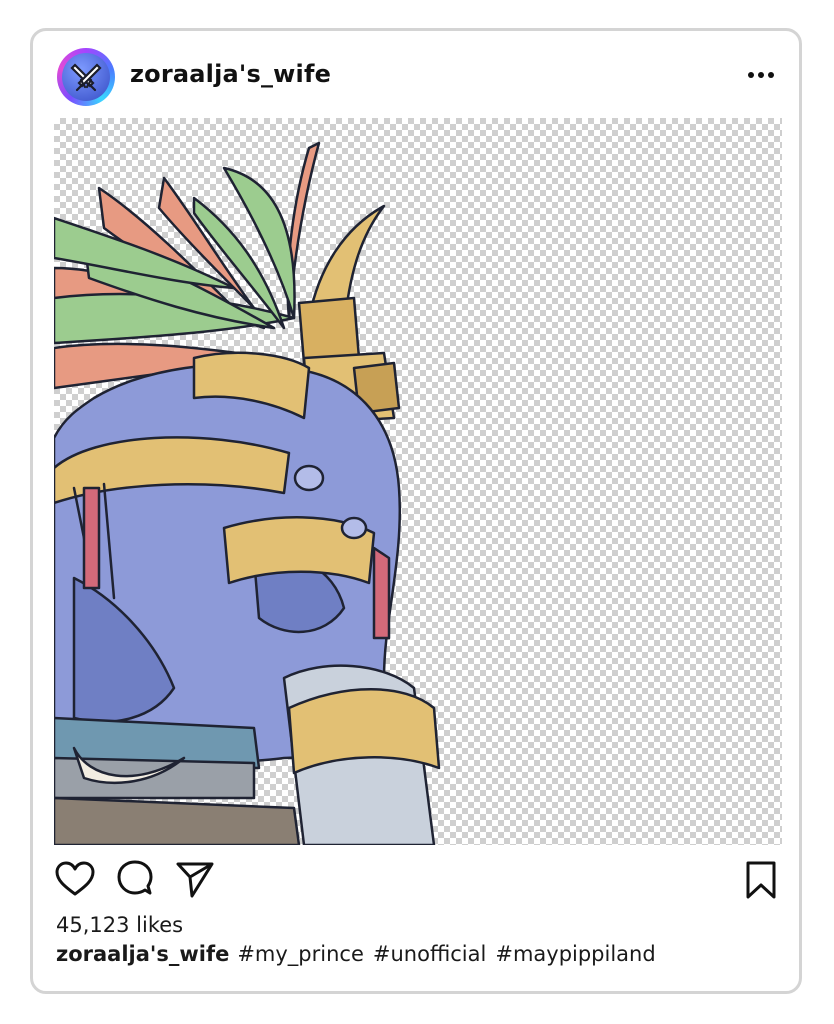 This screenshot has height=1024, width=834. Describe the element at coordinates (429, 954) in the screenshot. I see `hashtag: #unofficial` at that location.